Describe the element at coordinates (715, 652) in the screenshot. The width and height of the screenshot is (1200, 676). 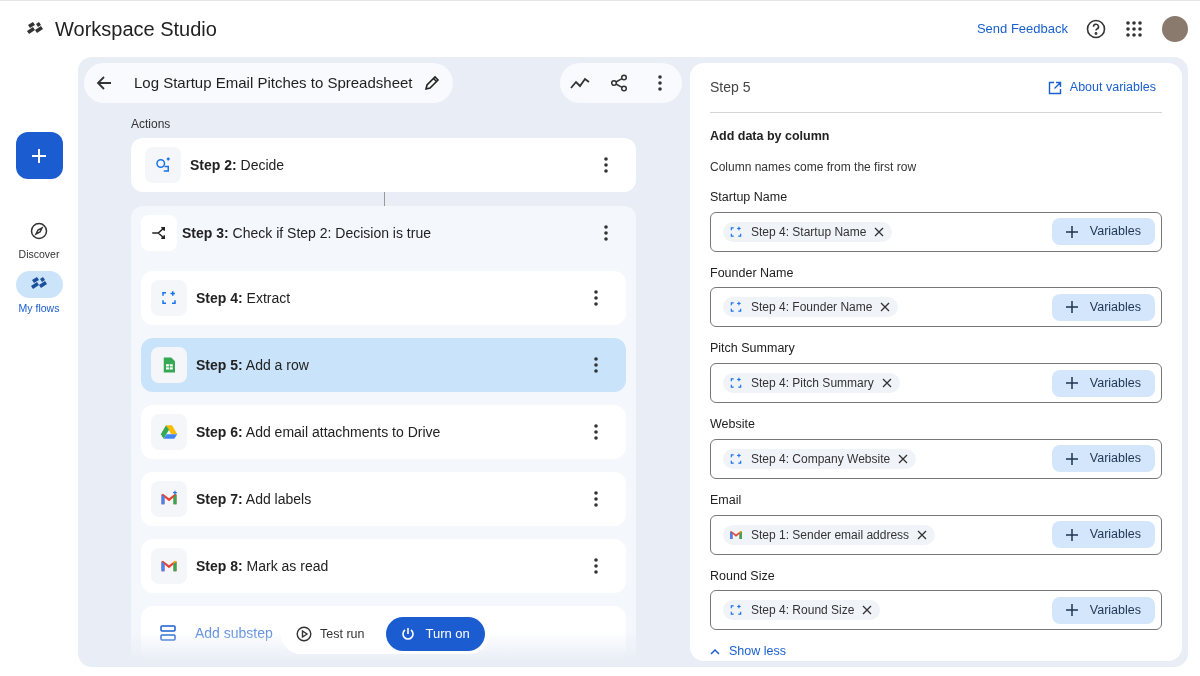
I see `chevron-up-icon` at that location.